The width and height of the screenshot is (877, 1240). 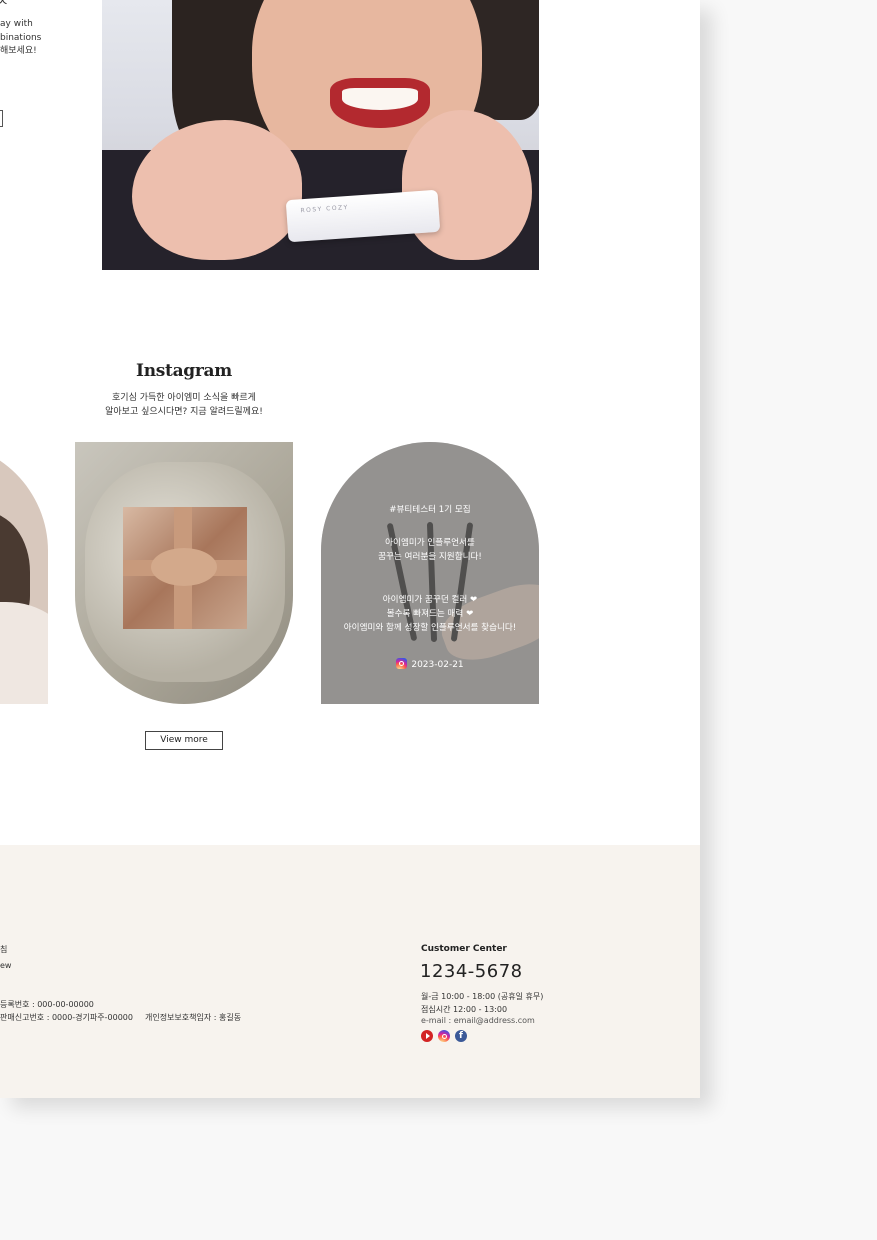 What do you see at coordinates (430, 510) in the screenshot?
I see `post-tag: #뷰티테스터 1기 모집` at bounding box center [430, 510].